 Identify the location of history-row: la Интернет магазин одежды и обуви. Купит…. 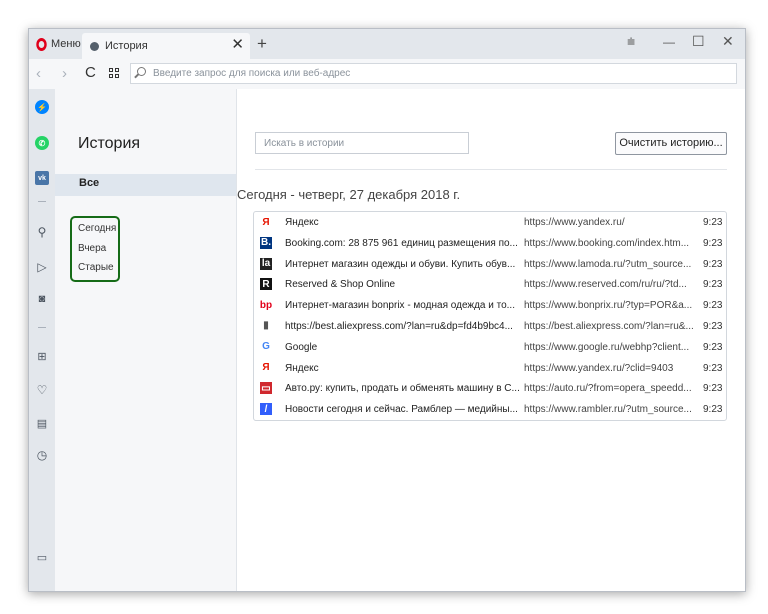
(490, 264).